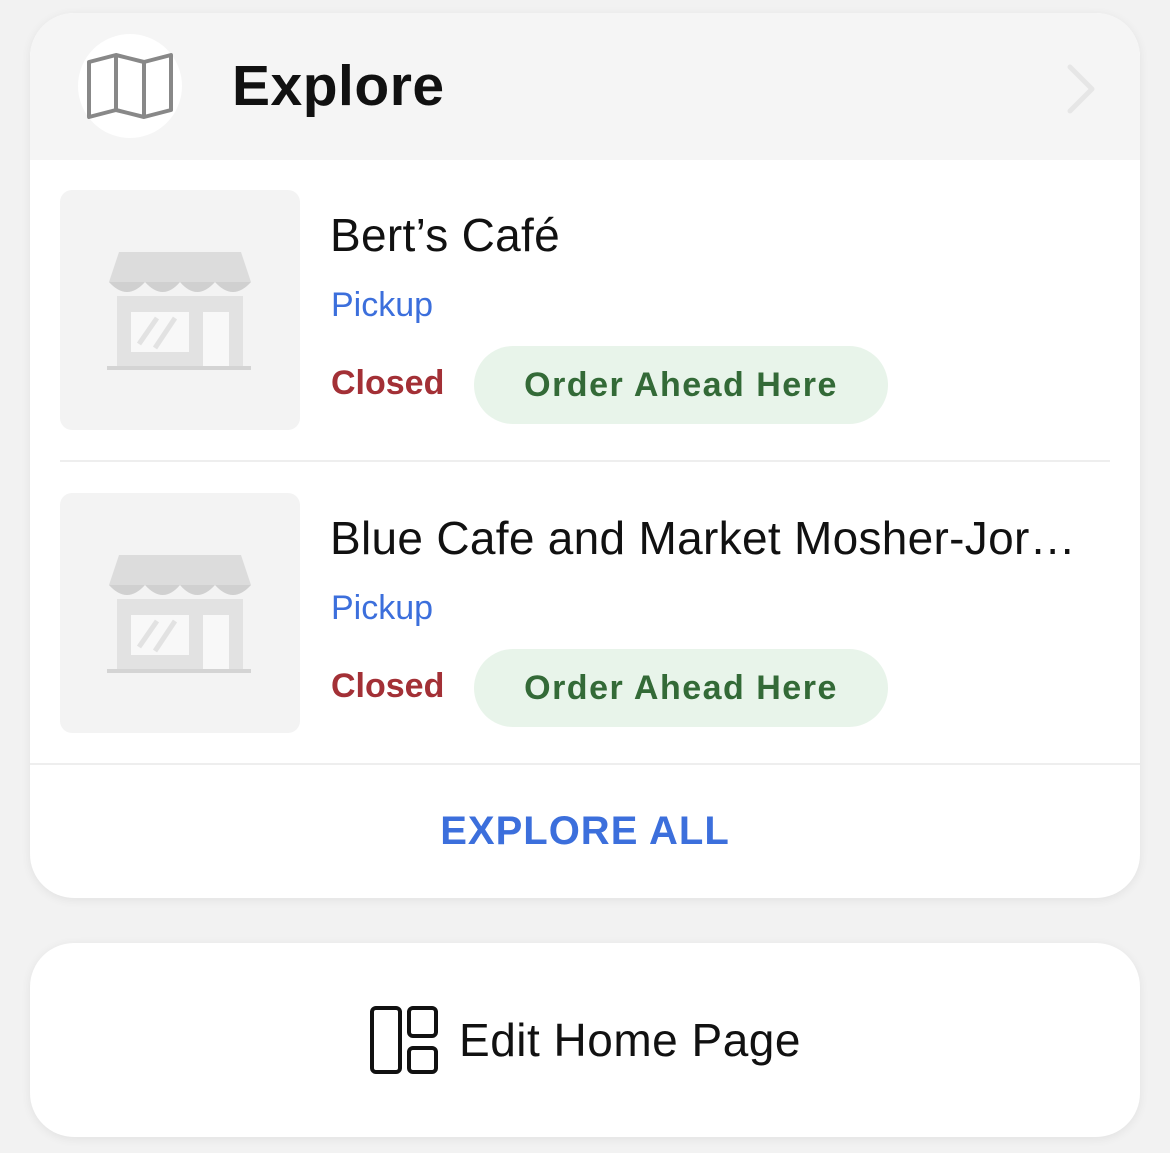 This screenshot has height=1153, width=1170. What do you see at coordinates (338, 86) in the screenshot?
I see `page-title: Explore` at bounding box center [338, 86].